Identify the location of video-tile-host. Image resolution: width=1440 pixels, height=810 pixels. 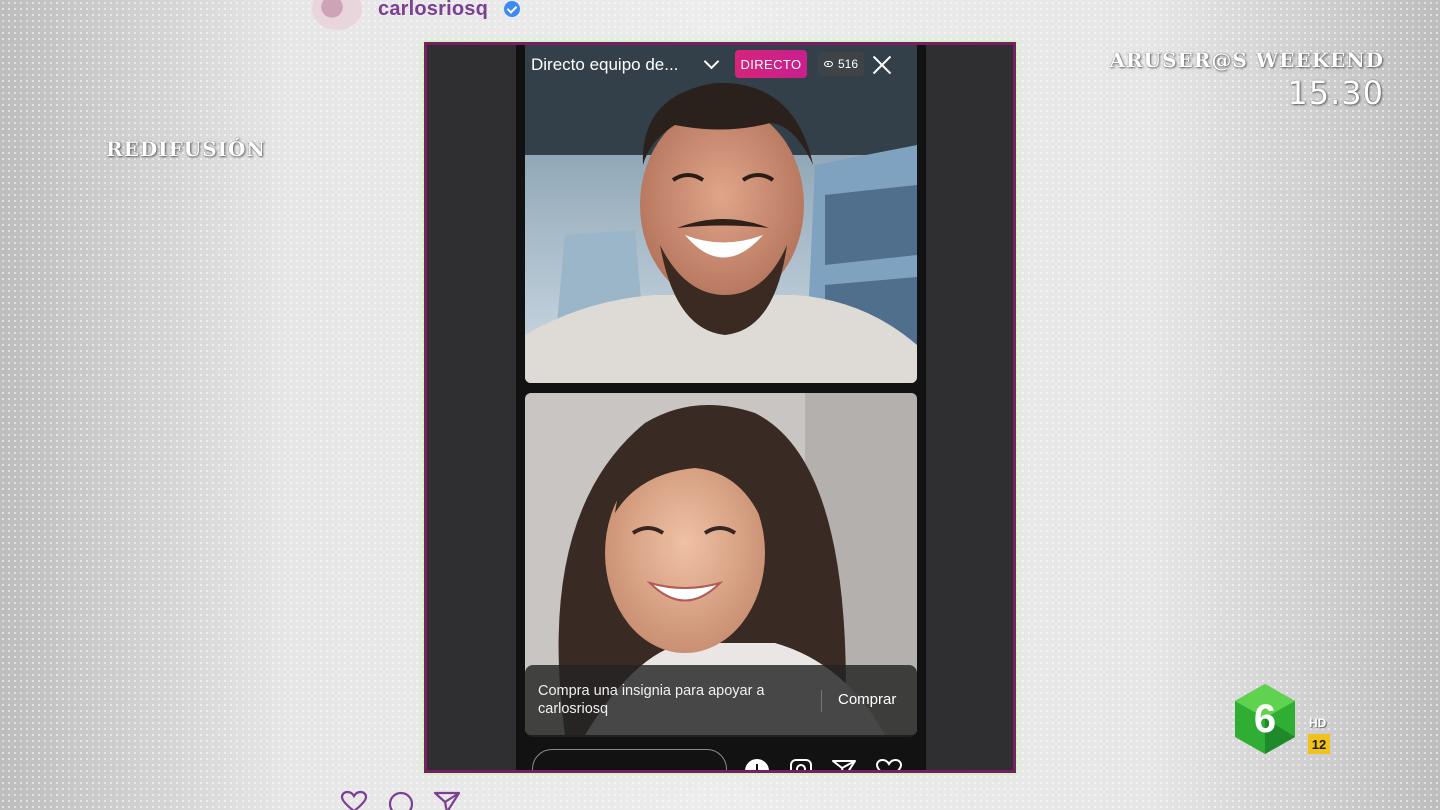
(721, 214).